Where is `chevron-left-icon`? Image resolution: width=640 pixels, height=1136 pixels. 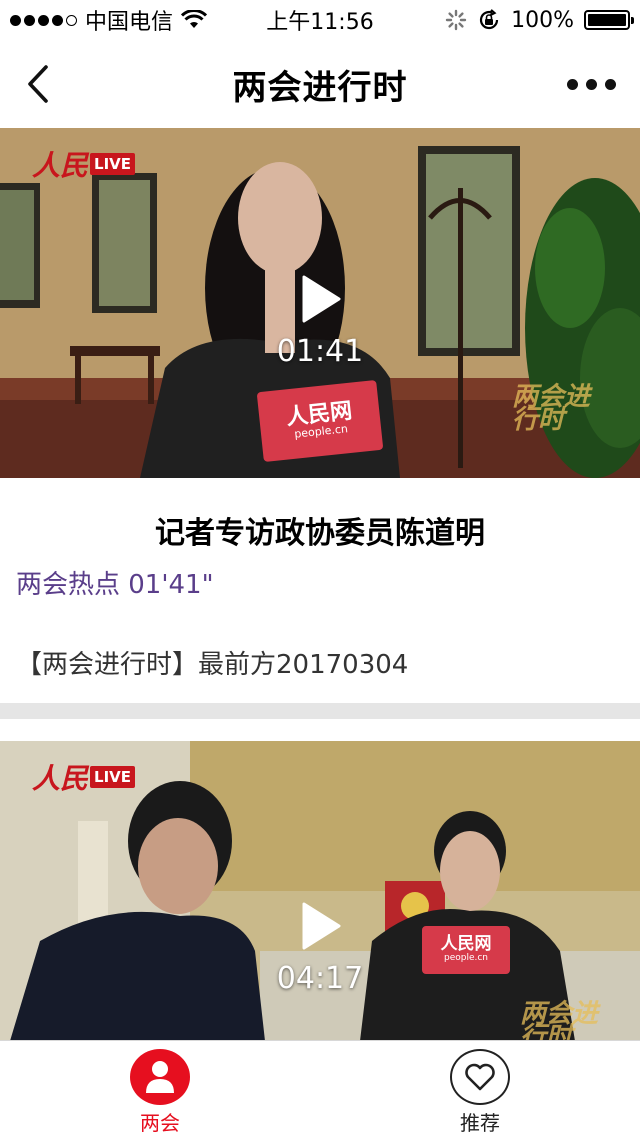 chevron-left-icon is located at coordinates (38, 84).